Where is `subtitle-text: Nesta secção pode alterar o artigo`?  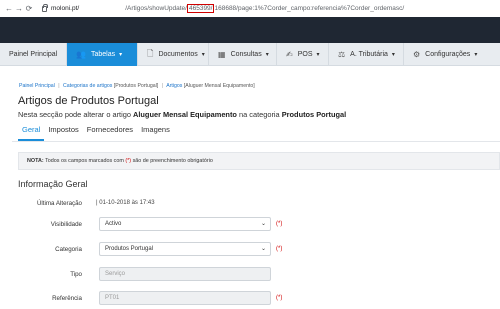 subtitle-text: Nesta secção pode alterar o artigo is located at coordinates (76, 114).